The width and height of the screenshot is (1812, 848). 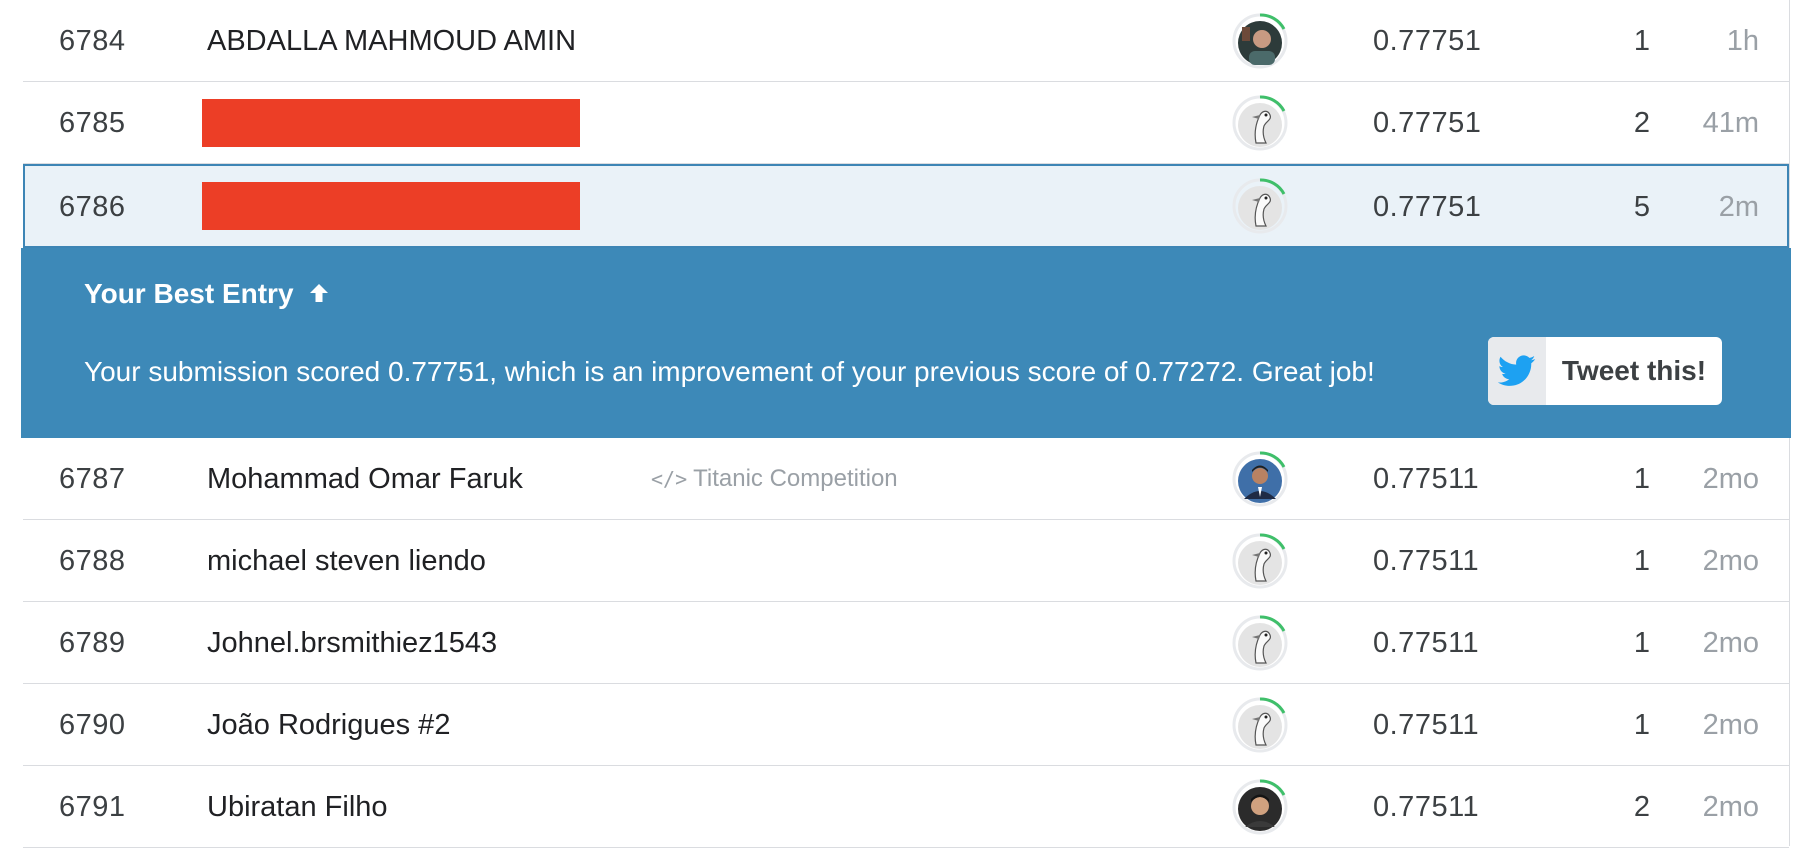 I want to click on tweet-button-label: Tweet this!, so click(x=1634, y=370).